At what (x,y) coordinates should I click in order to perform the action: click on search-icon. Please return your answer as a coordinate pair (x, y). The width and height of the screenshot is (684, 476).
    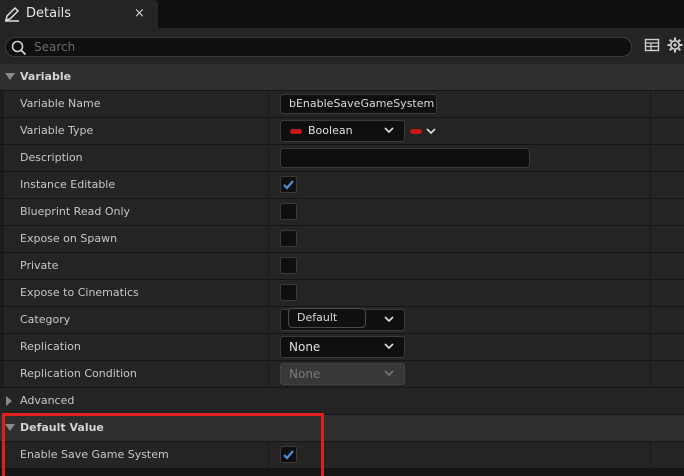
    Looking at the image, I should click on (19, 48).